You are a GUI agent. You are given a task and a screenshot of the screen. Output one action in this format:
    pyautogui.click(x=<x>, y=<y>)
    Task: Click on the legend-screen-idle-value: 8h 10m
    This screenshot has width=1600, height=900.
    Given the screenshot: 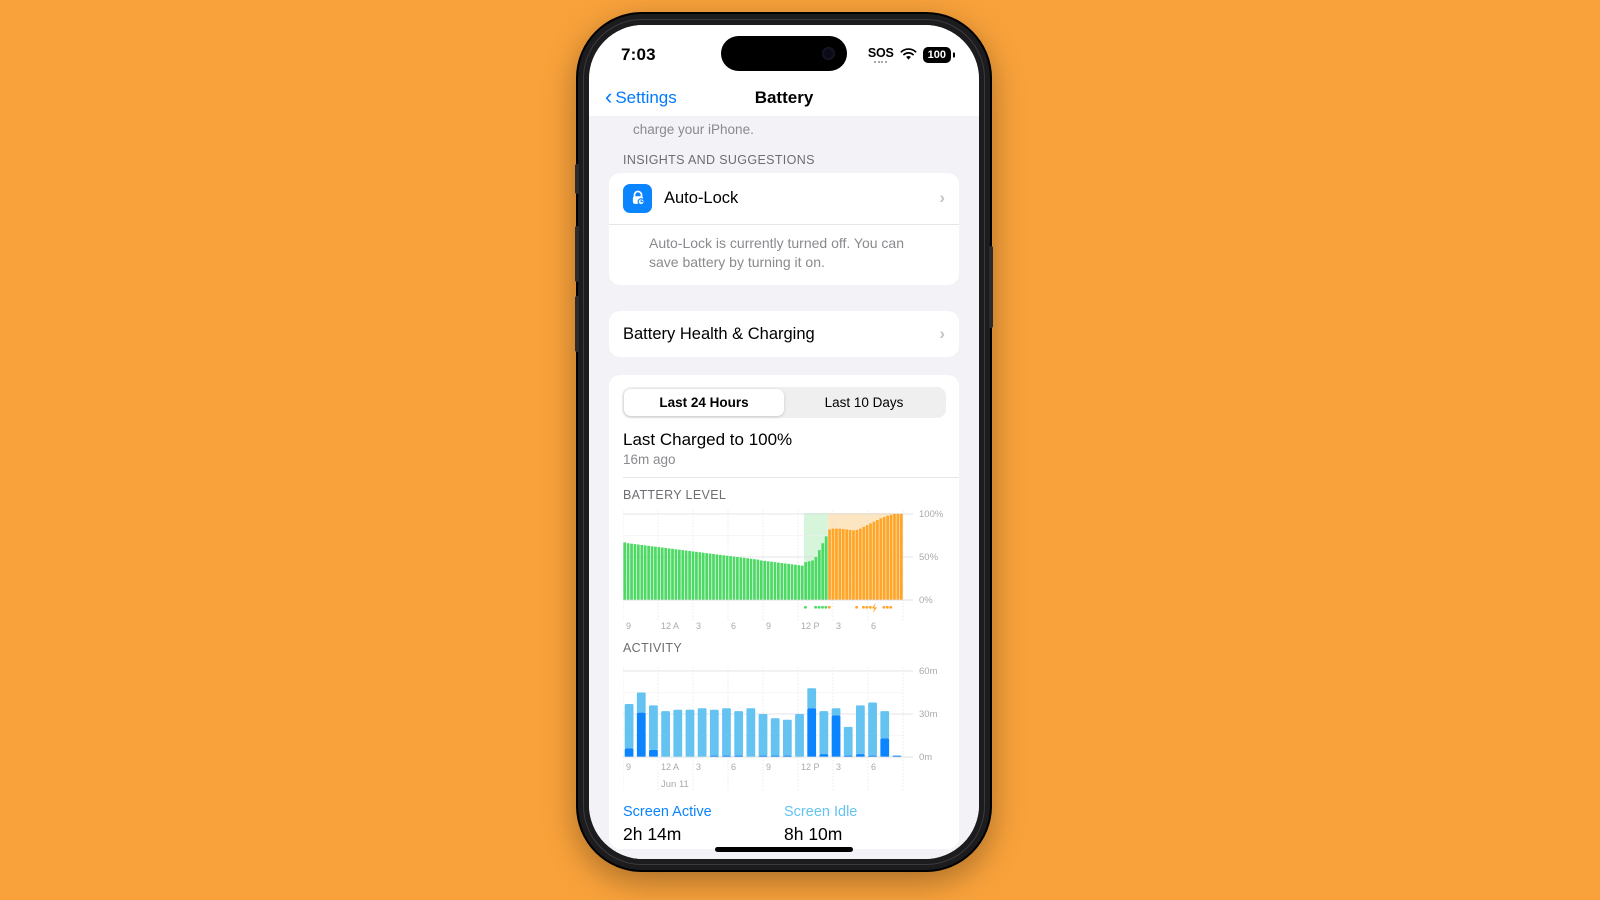 What is the action you would take?
    pyautogui.click(x=813, y=833)
    